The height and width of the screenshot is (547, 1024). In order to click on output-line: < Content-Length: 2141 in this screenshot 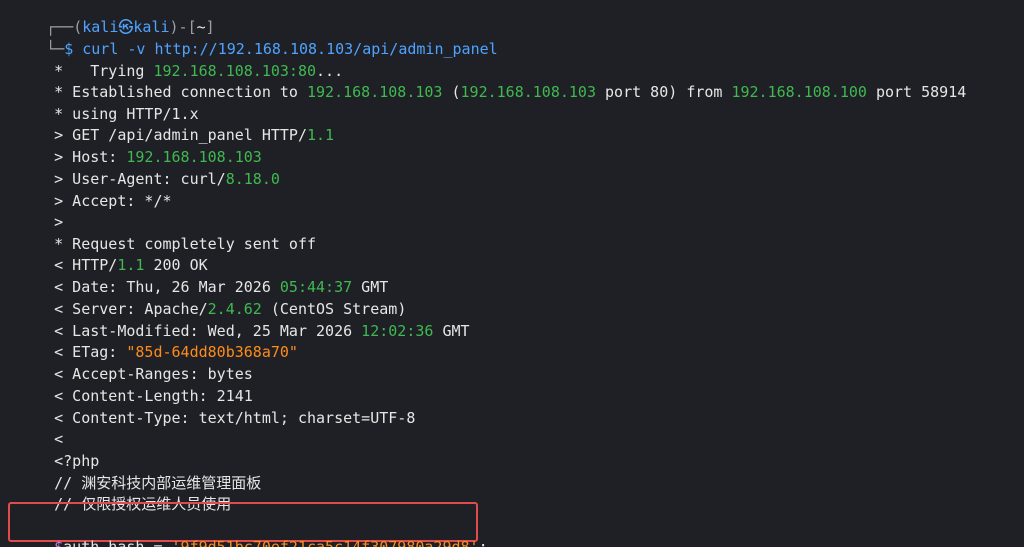, I will do `click(135, 384)`.